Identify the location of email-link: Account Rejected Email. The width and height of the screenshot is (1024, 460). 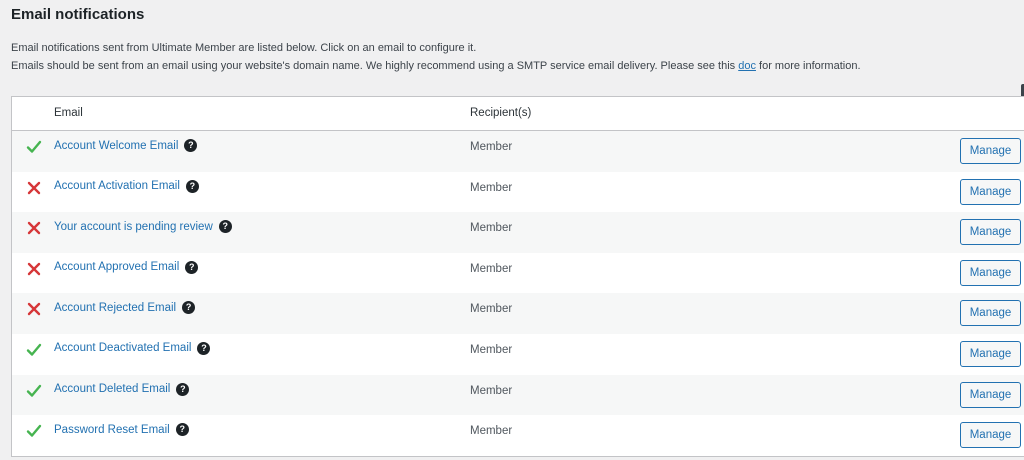
(115, 308).